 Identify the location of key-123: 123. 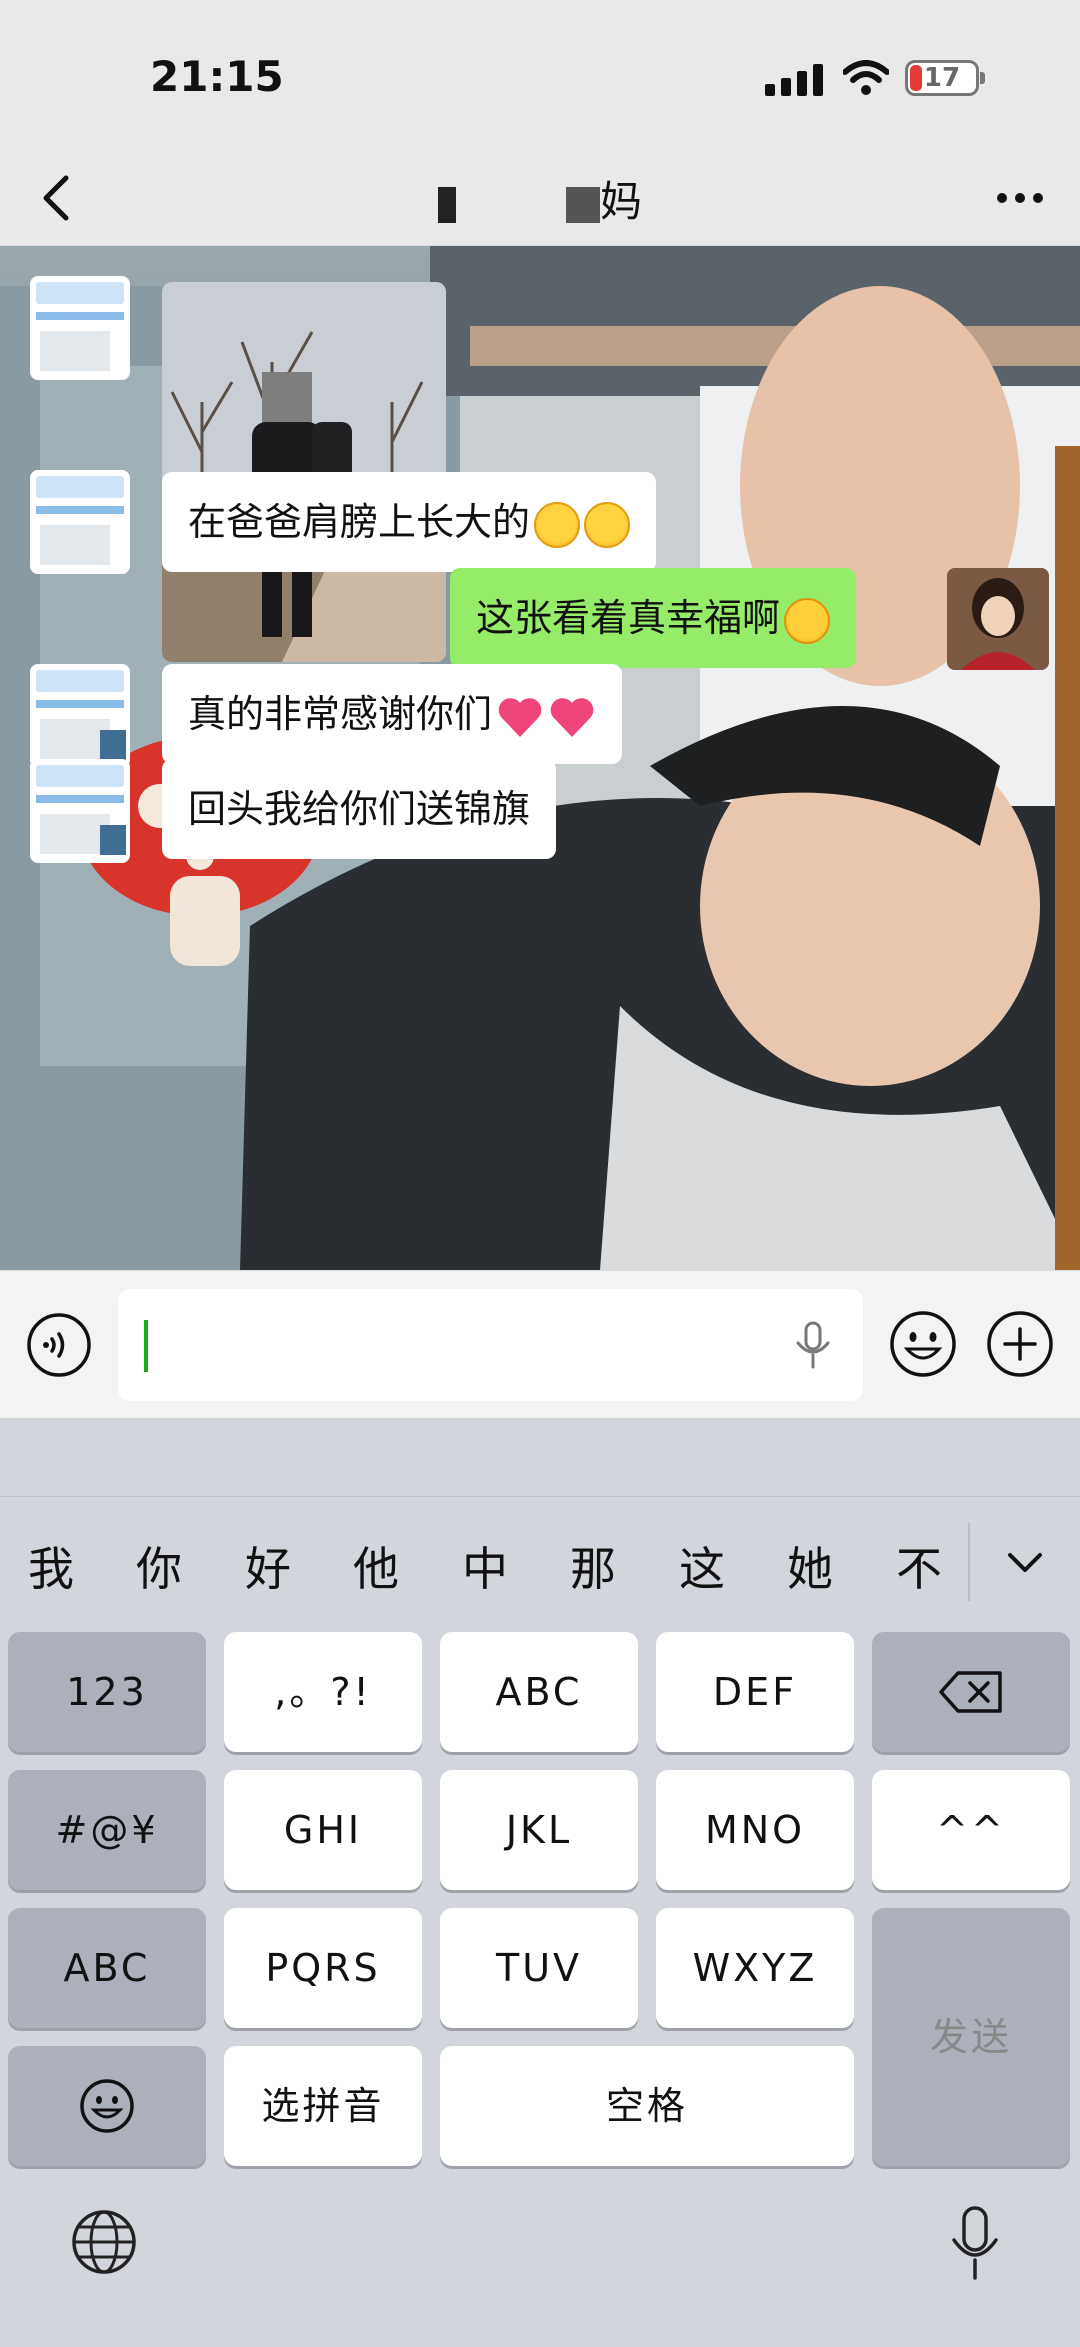
(107, 1692).